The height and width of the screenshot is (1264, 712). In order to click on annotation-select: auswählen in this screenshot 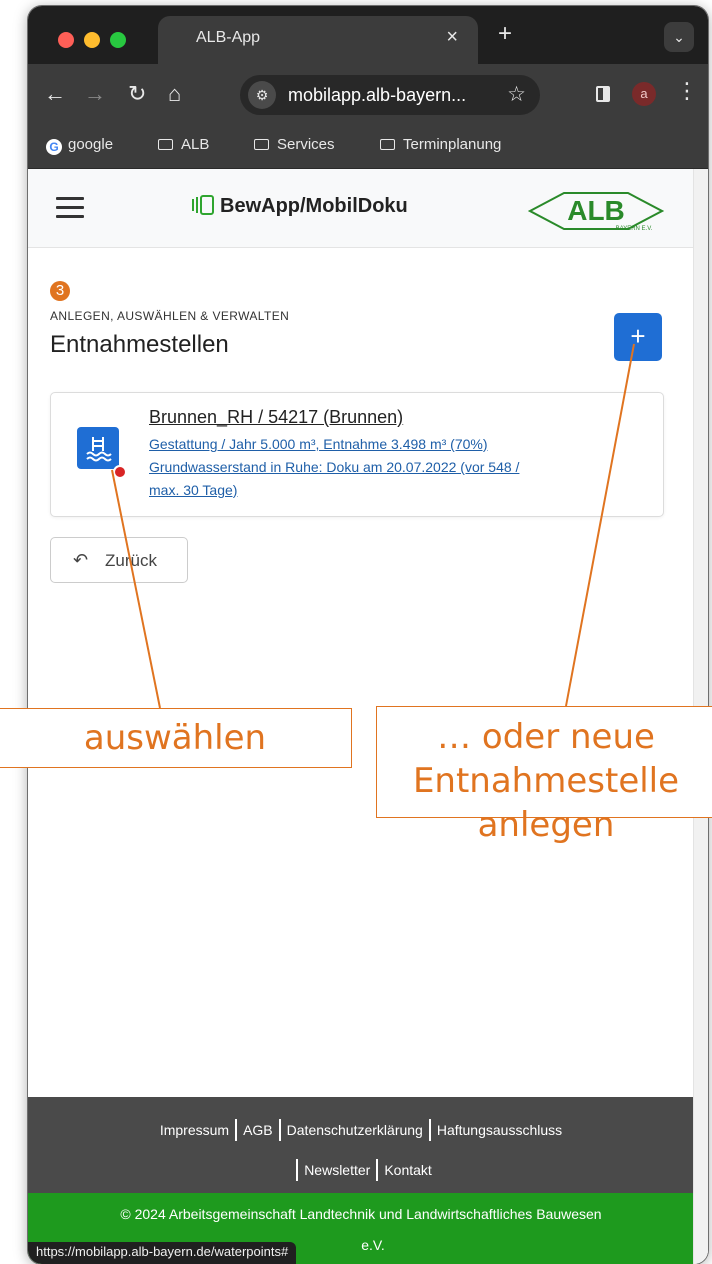, I will do `click(176, 738)`.